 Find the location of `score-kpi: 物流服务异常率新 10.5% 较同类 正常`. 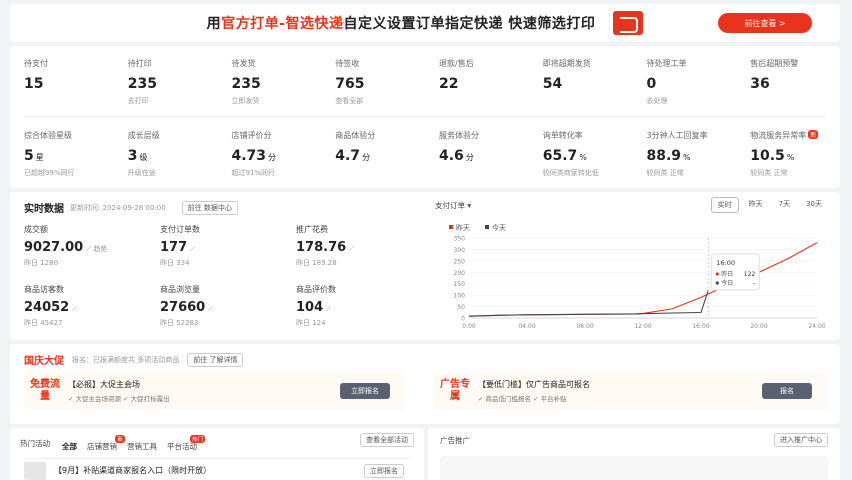

score-kpi: 物流服务异常率新 10.5% 较同类 正常 is located at coordinates (788, 154).